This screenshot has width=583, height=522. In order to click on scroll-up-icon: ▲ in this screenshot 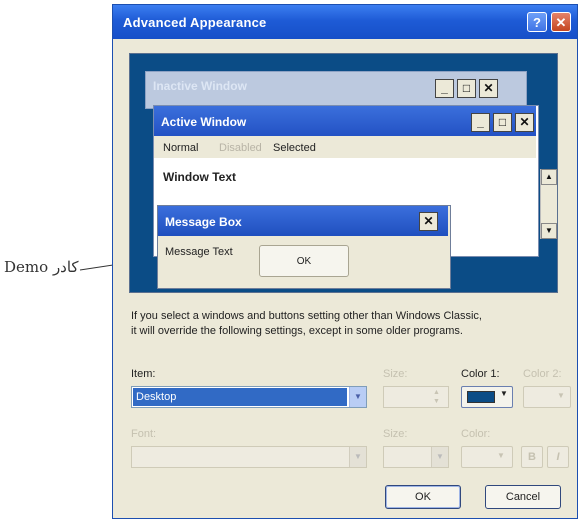, I will do `click(549, 177)`.